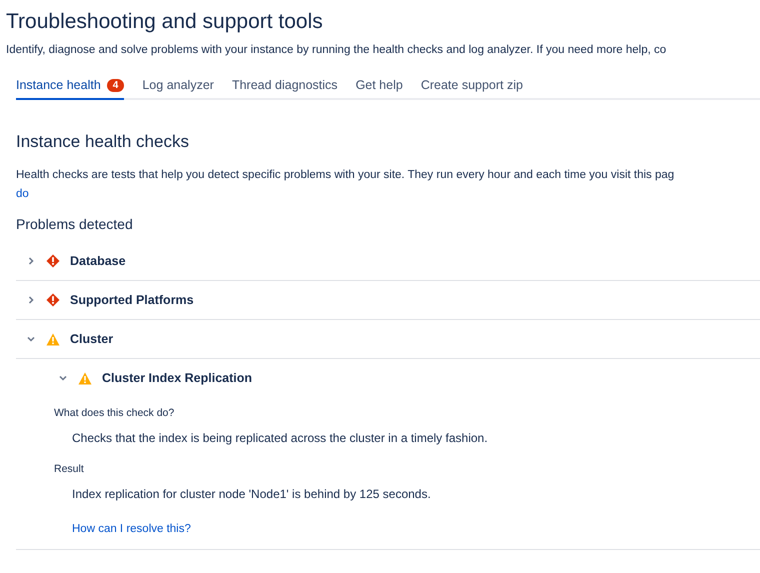 Image resolution: width=760 pixels, height=573 pixels. Describe the element at coordinates (69, 469) in the screenshot. I see `detail-label: Result` at that location.